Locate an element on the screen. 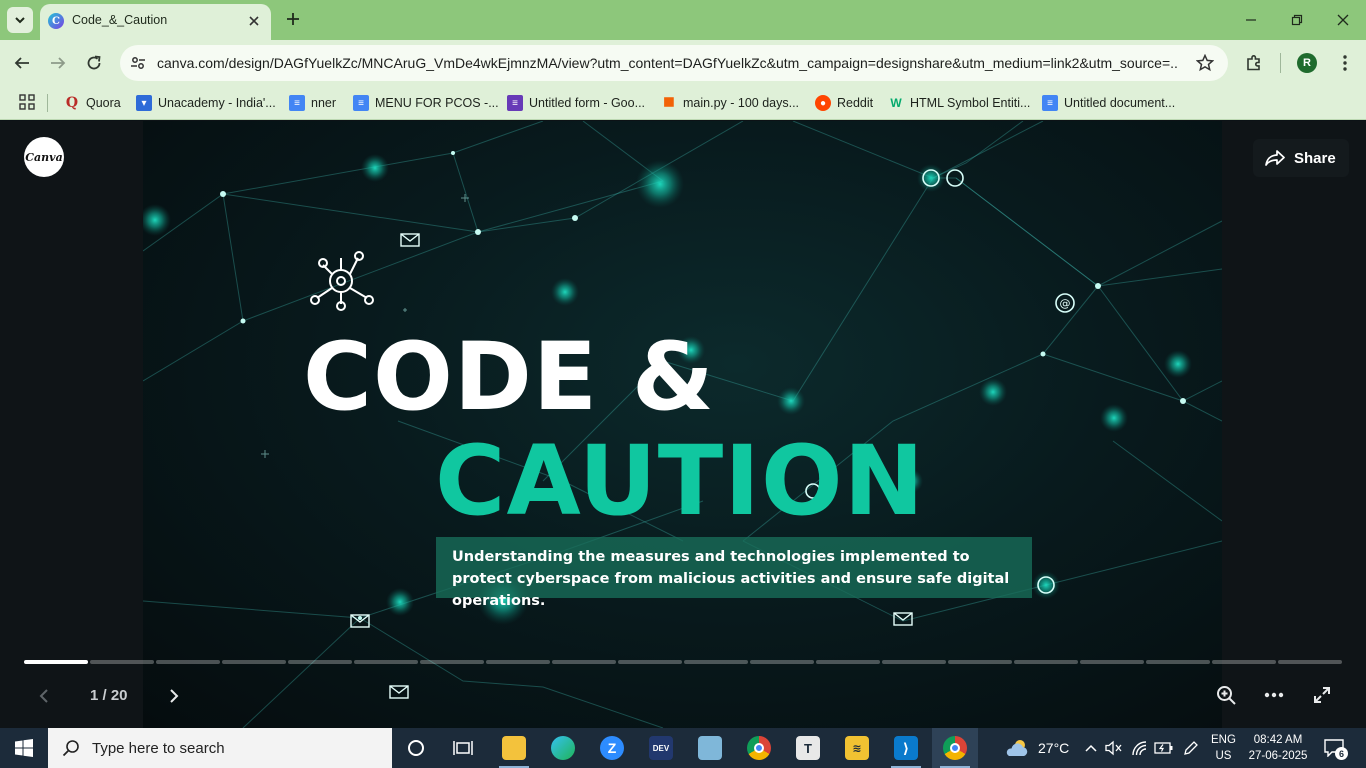  minimize-button is located at coordinates (1251, 20).